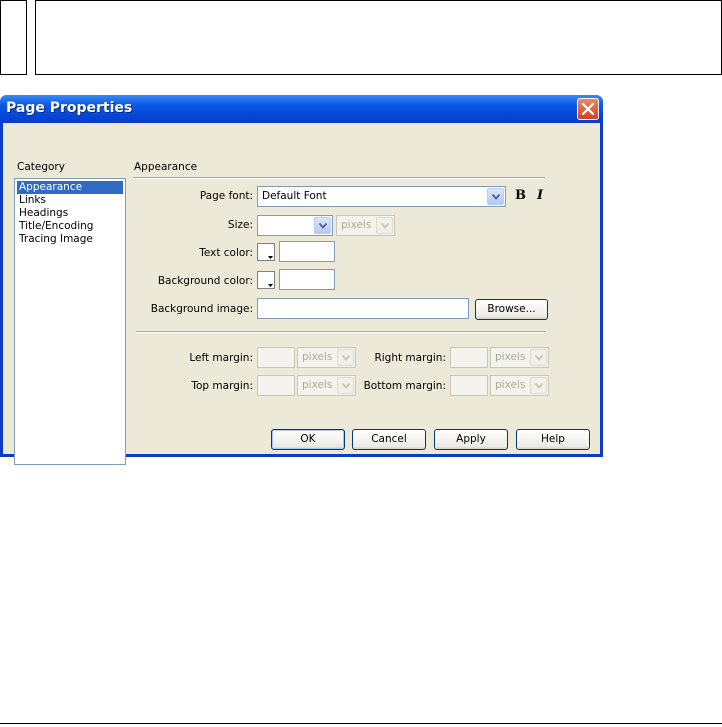 This screenshot has height=727, width=722. I want to click on left-margin-input, so click(276, 357).